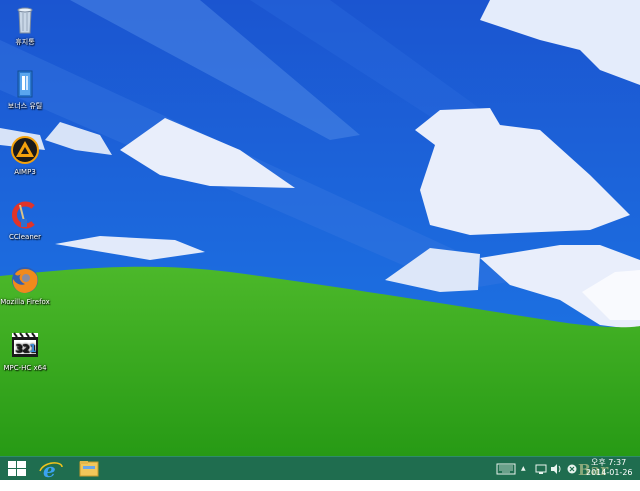 Image resolution: width=640 pixels, height=491 pixels. I want to click on svg-text: 1, so click(33, 348).